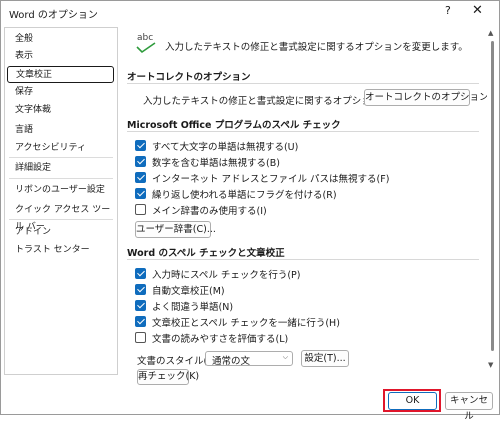 Image resolution: width=500 pixels, height=425 pixels. I want to click on recheck-document-button: 再チェック(K), so click(168, 377).